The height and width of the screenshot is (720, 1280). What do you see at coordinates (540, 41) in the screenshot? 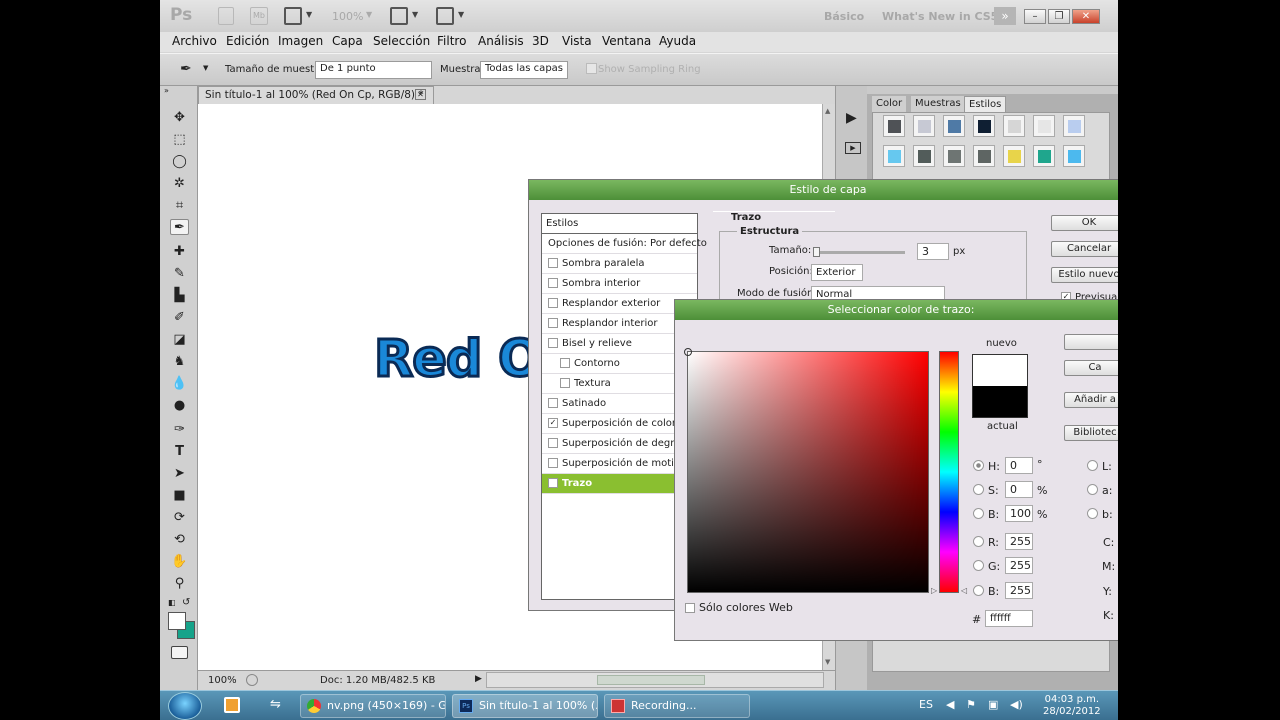
I see `menu-3d: 3D` at bounding box center [540, 41].